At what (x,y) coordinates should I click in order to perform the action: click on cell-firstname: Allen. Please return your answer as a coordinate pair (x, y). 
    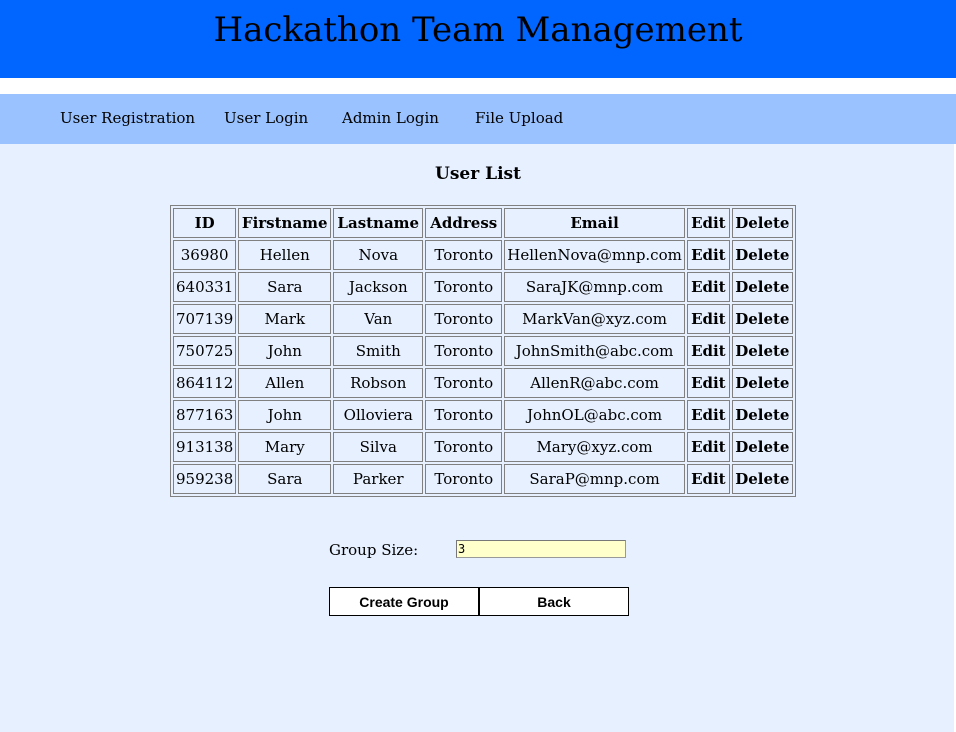
    Looking at the image, I should click on (285, 383).